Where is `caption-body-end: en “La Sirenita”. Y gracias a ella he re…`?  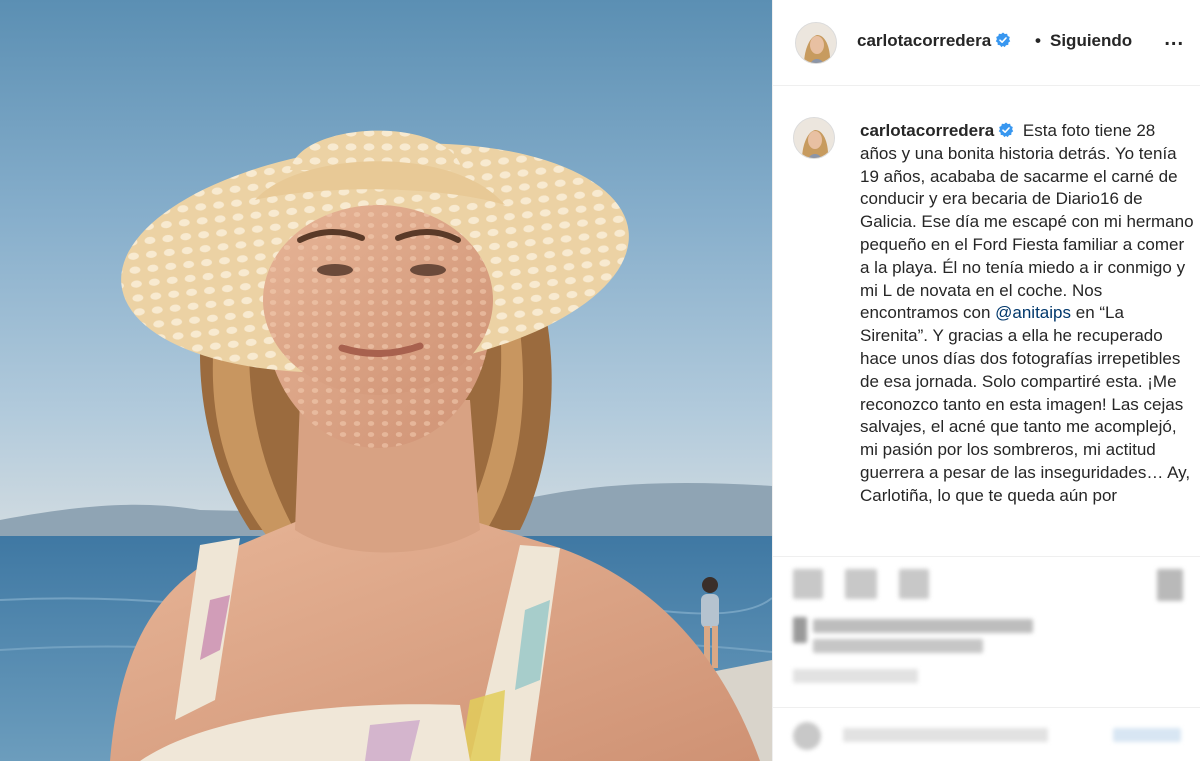 caption-body-end: en “La Sirenita”. Y gracias a ella he re… is located at coordinates (1025, 404).